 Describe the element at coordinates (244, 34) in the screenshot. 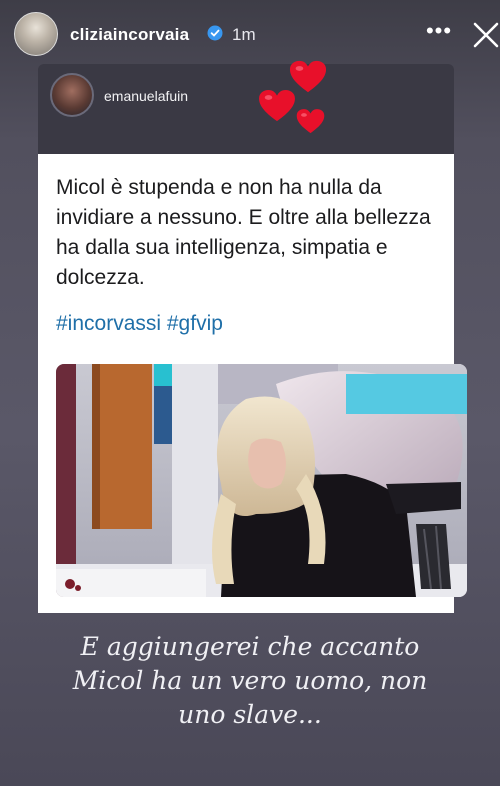

I see `post-time: 1m` at that location.